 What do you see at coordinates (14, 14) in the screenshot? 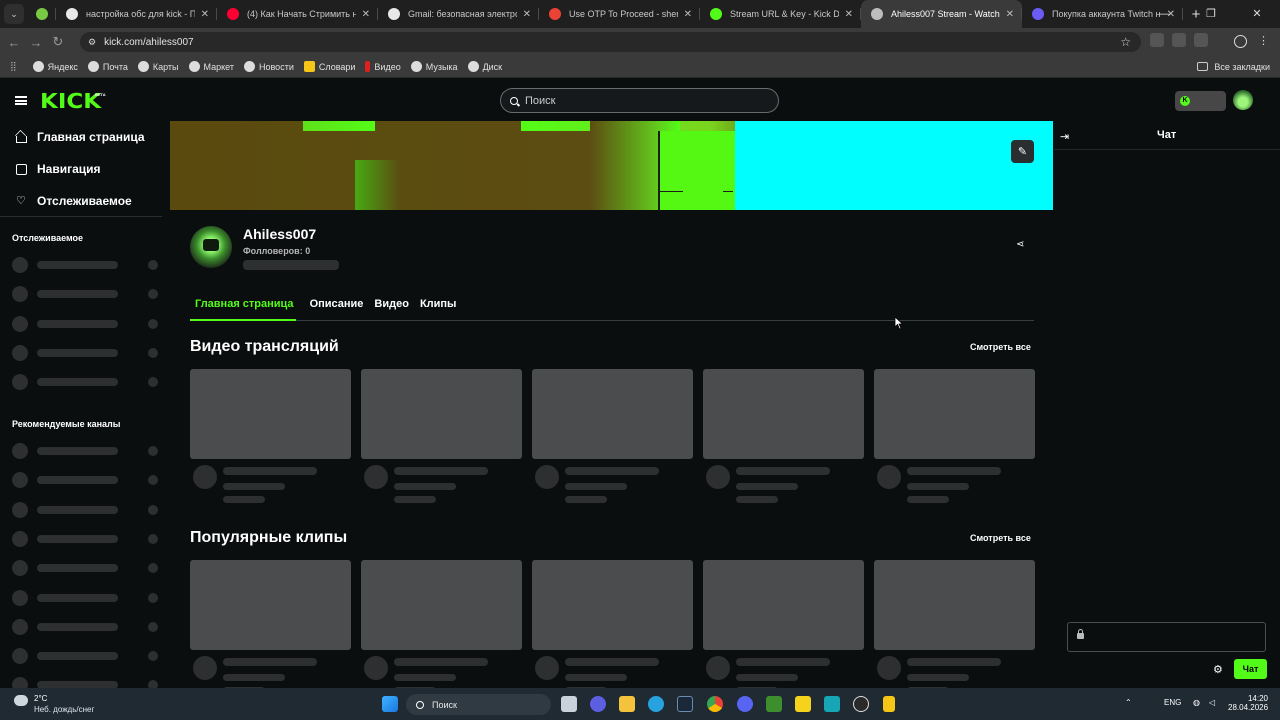
I see `tab-search-button: ⌄` at bounding box center [14, 14].